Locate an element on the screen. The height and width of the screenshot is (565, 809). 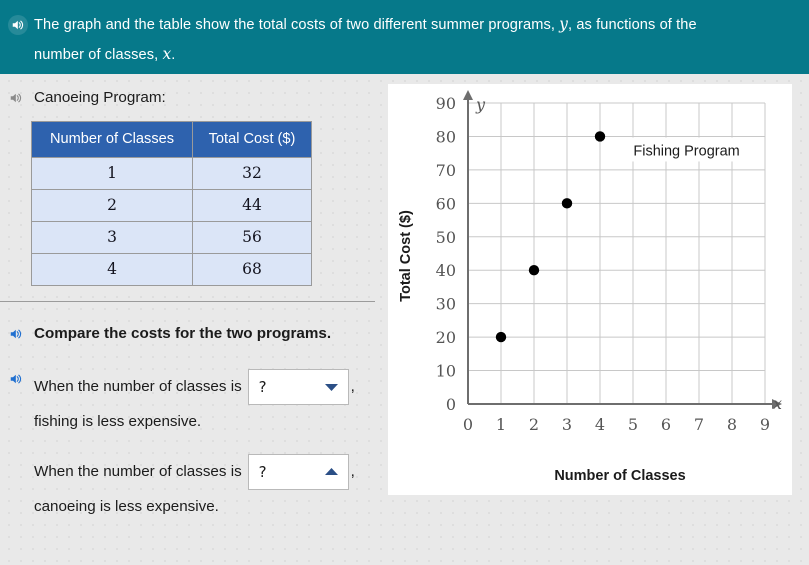
x-axis-tick-labels: 0 1 2 3 4 5 6 7 8 9 is located at coordinates (616, 424).